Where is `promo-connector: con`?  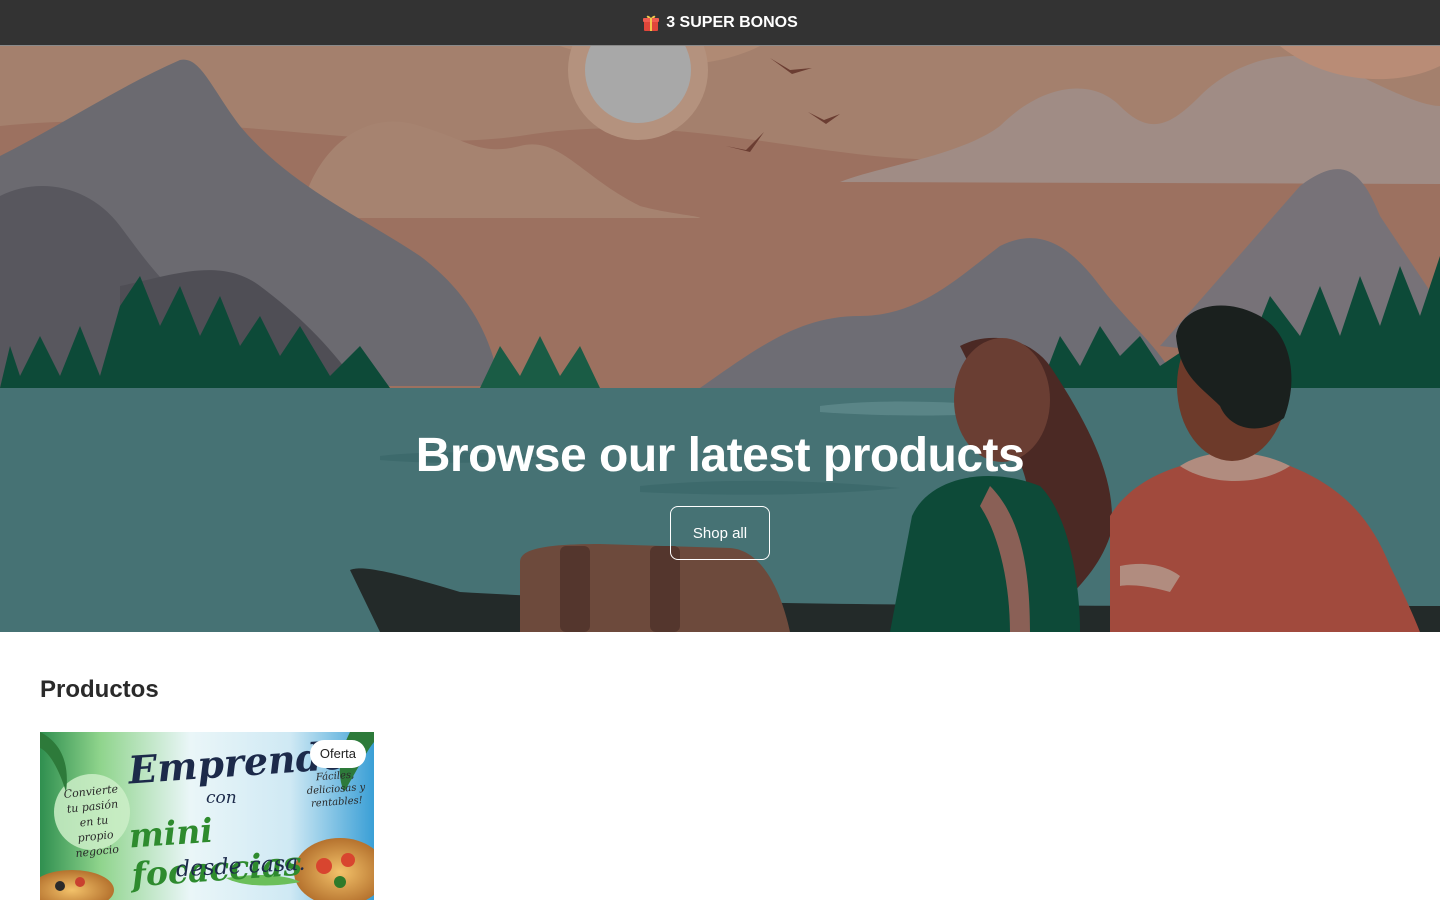
promo-connector: con is located at coordinates (221, 798).